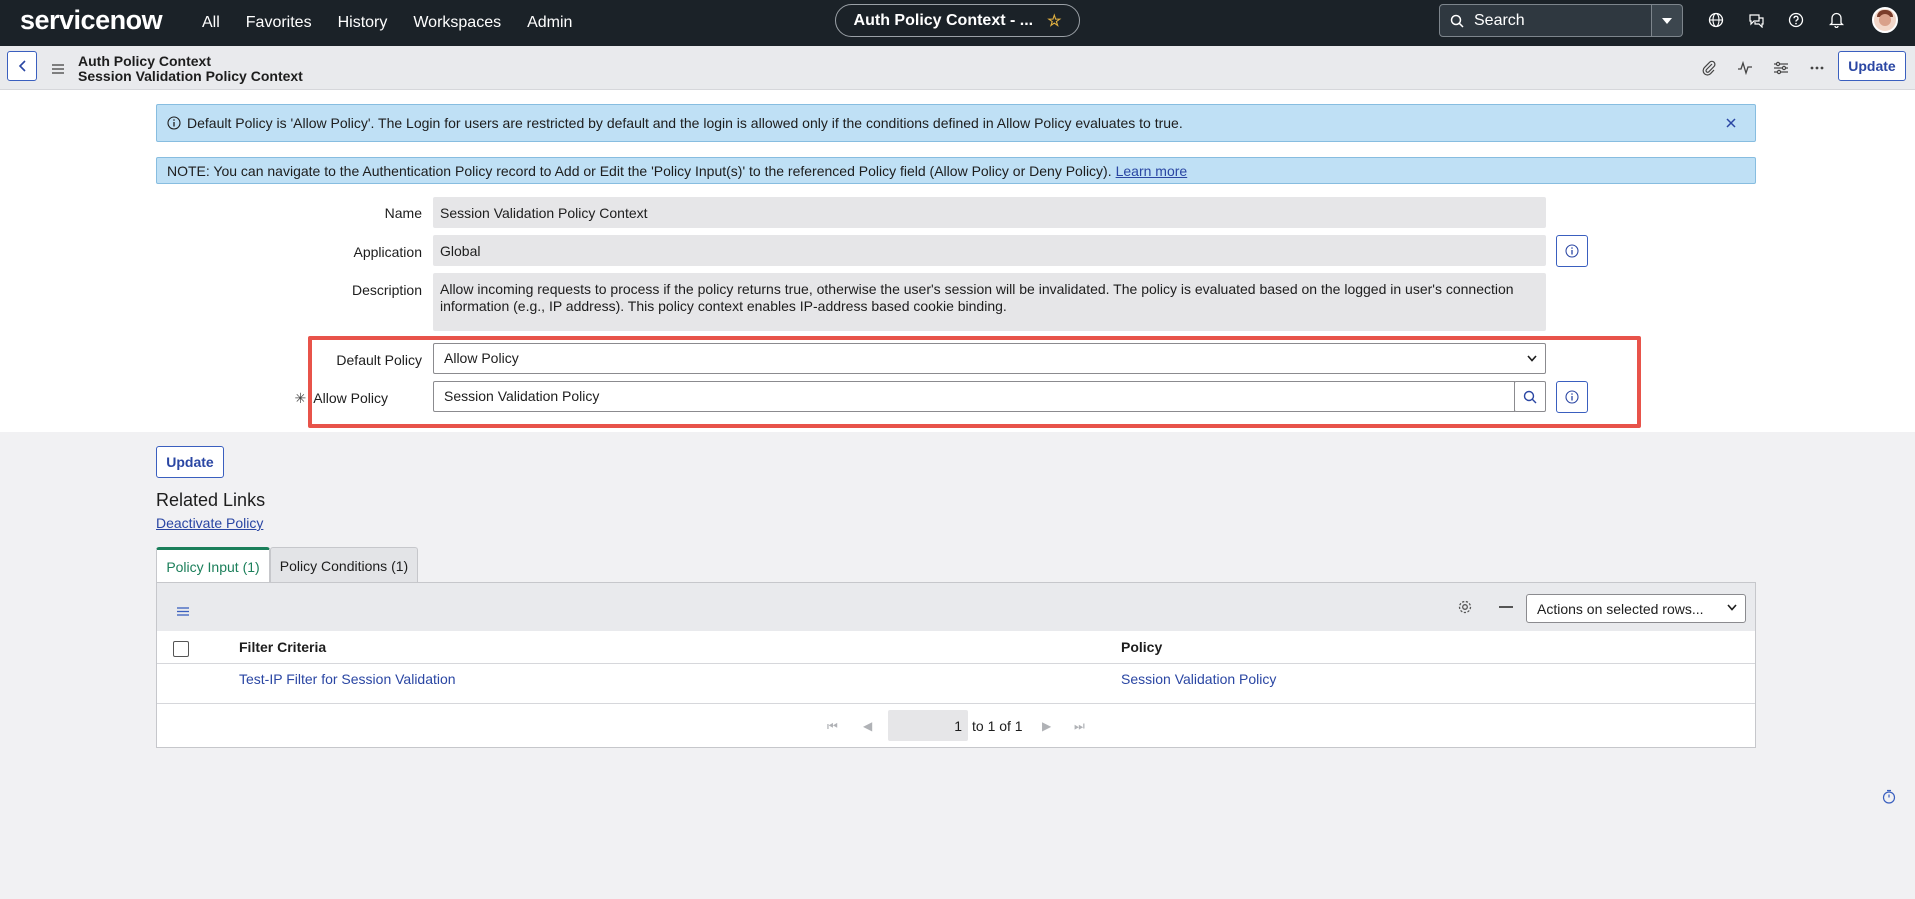  I want to click on chevron-down-icon, so click(1732, 607).